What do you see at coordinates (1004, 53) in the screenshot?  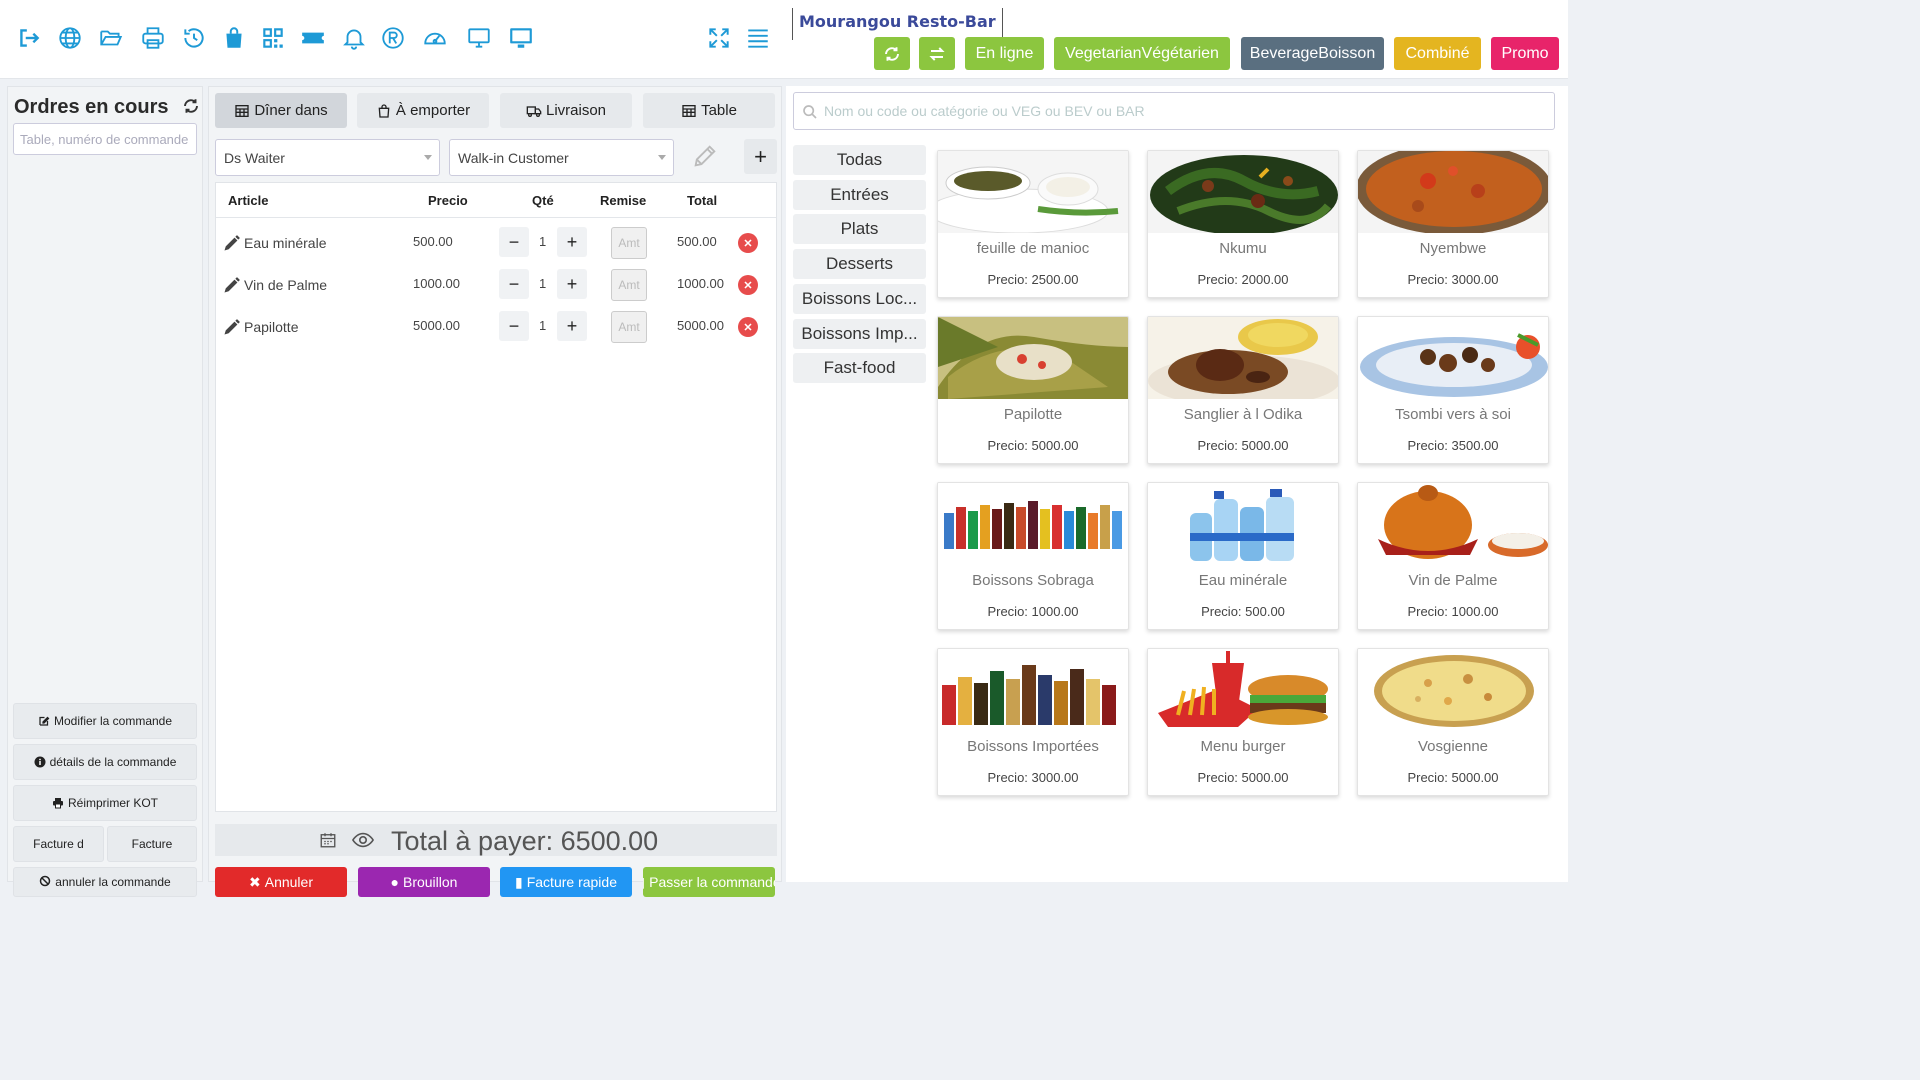 I see `online-button: En ligne` at bounding box center [1004, 53].